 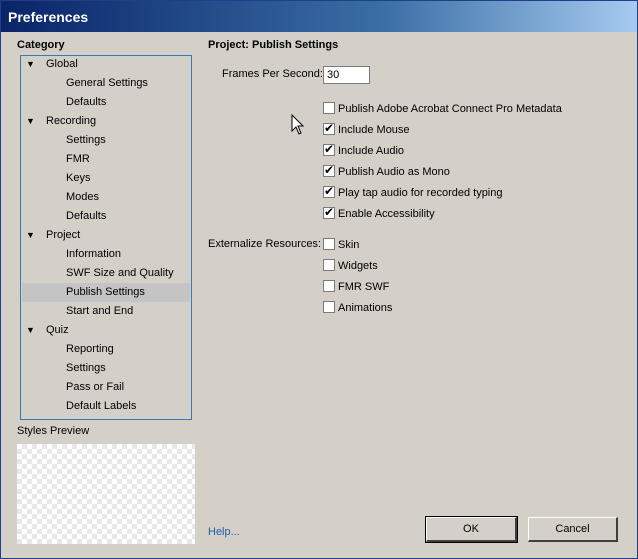 I want to click on fps-input: 30, so click(x=346, y=75).